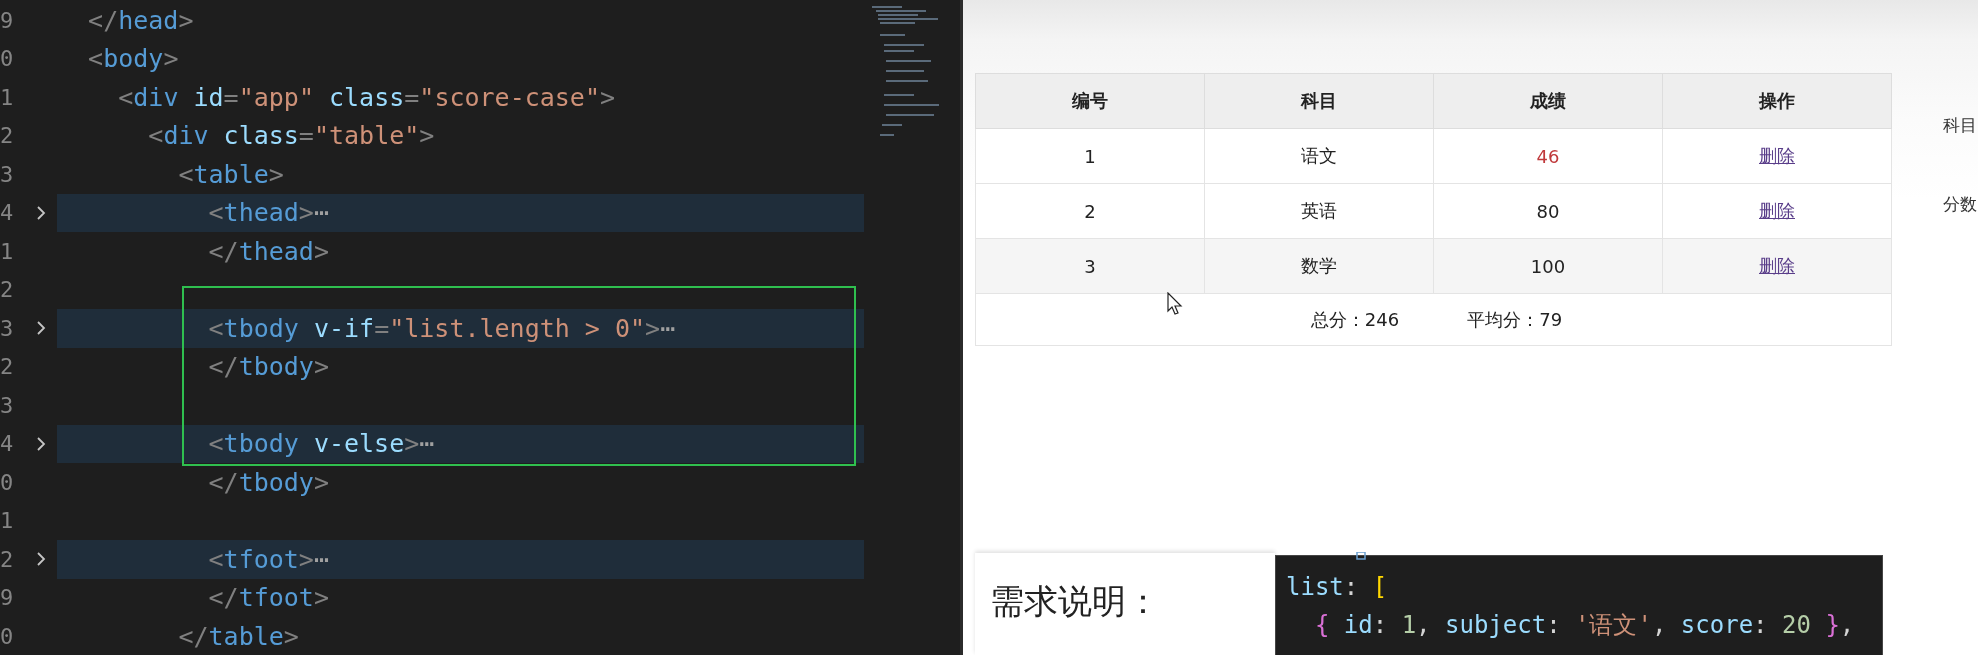 This screenshot has width=1978, height=655. I want to click on score-cell: 80, so click(1548, 211).